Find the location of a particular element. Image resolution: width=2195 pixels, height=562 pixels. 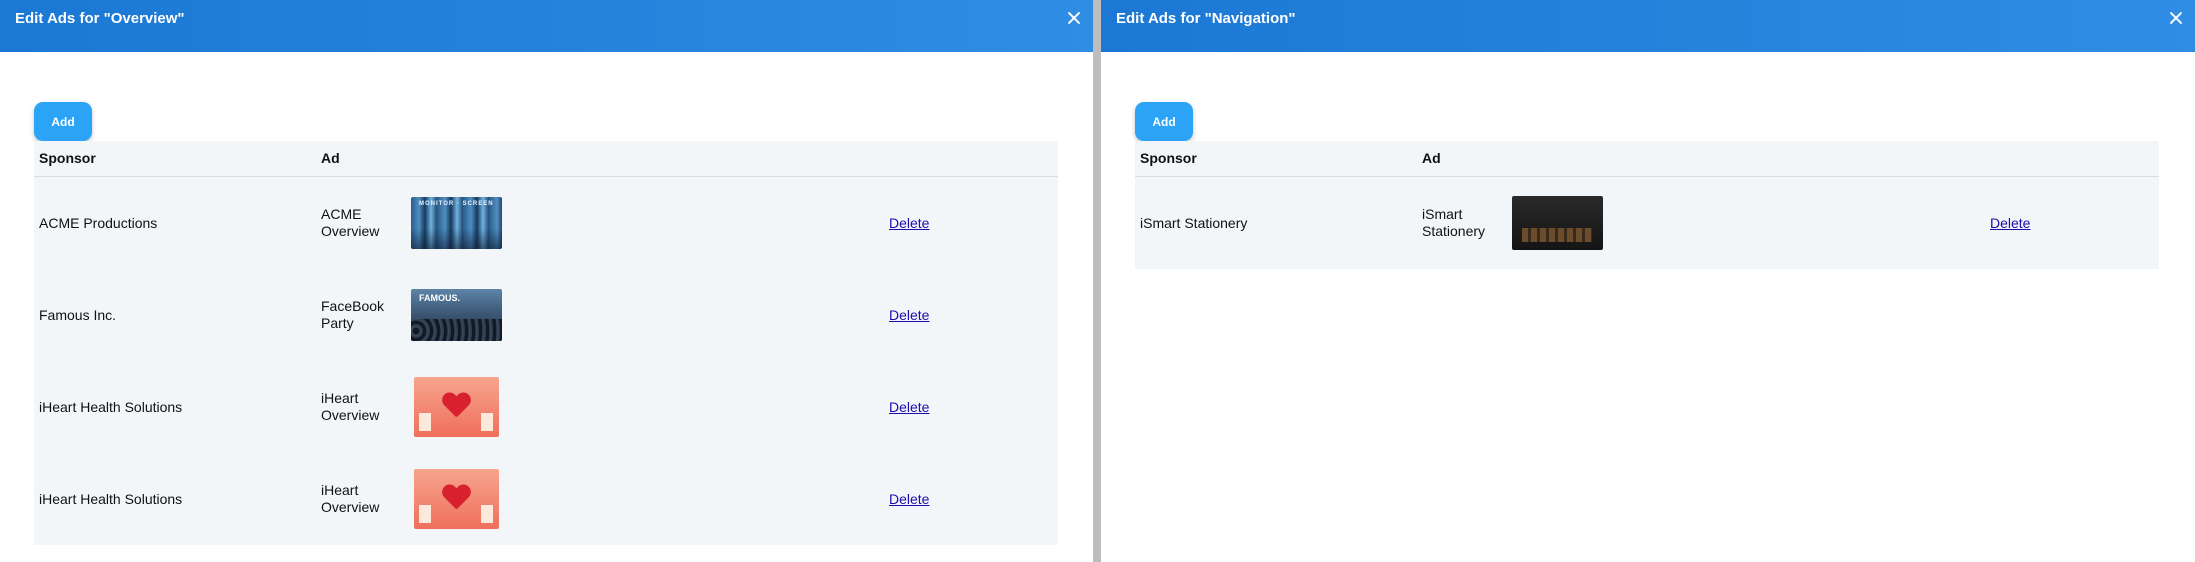

panel-header: Edit Ads for "Overview" is located at coordinates (546, 26).